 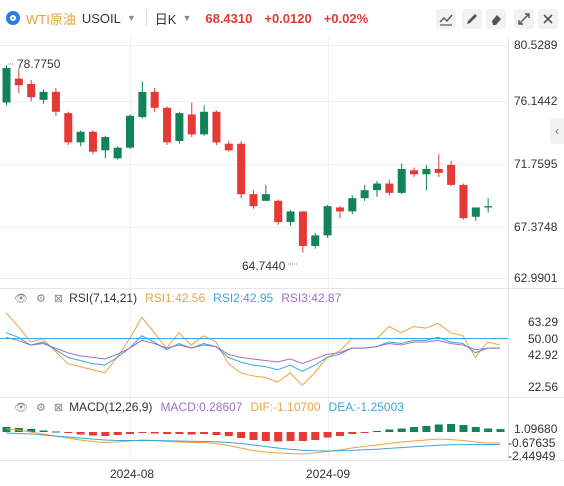 I want to click on chevron-left-icon: ‹, so click(x=557, y=131).